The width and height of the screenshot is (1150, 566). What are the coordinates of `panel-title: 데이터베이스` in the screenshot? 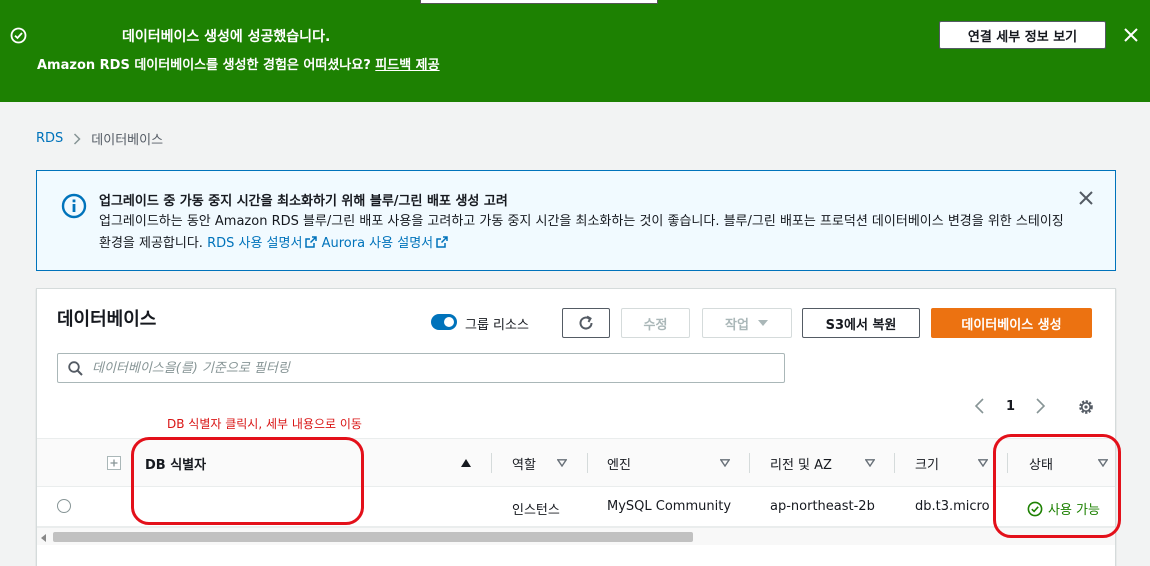 It's located at (107, 319).